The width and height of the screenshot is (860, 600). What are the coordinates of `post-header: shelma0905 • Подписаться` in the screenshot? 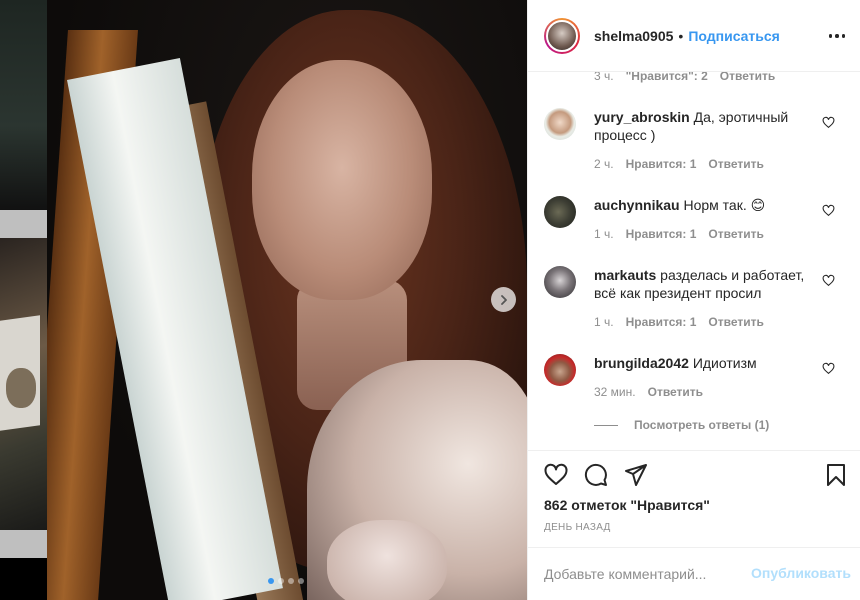 It's located at (694, 36).